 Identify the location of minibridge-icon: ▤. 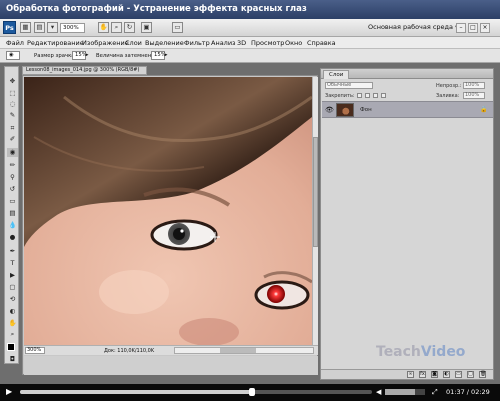
(39, 27).